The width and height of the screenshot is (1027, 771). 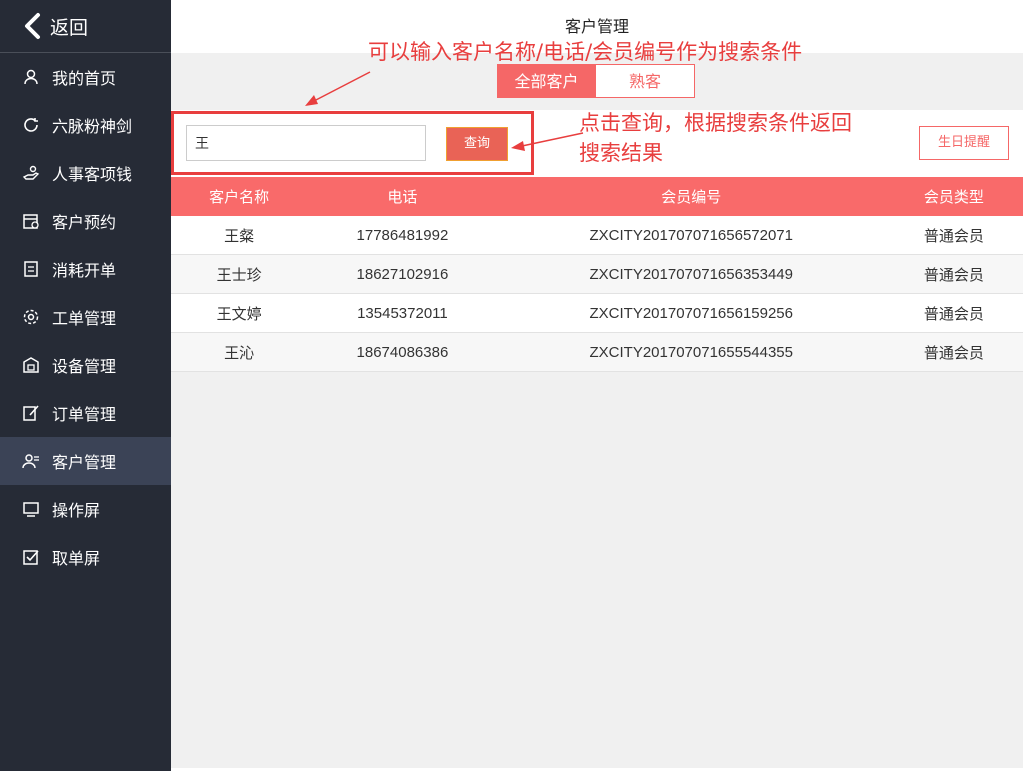 I want to click on sidebar-item: 六脉粉神剑, so click(x=85, y=125).